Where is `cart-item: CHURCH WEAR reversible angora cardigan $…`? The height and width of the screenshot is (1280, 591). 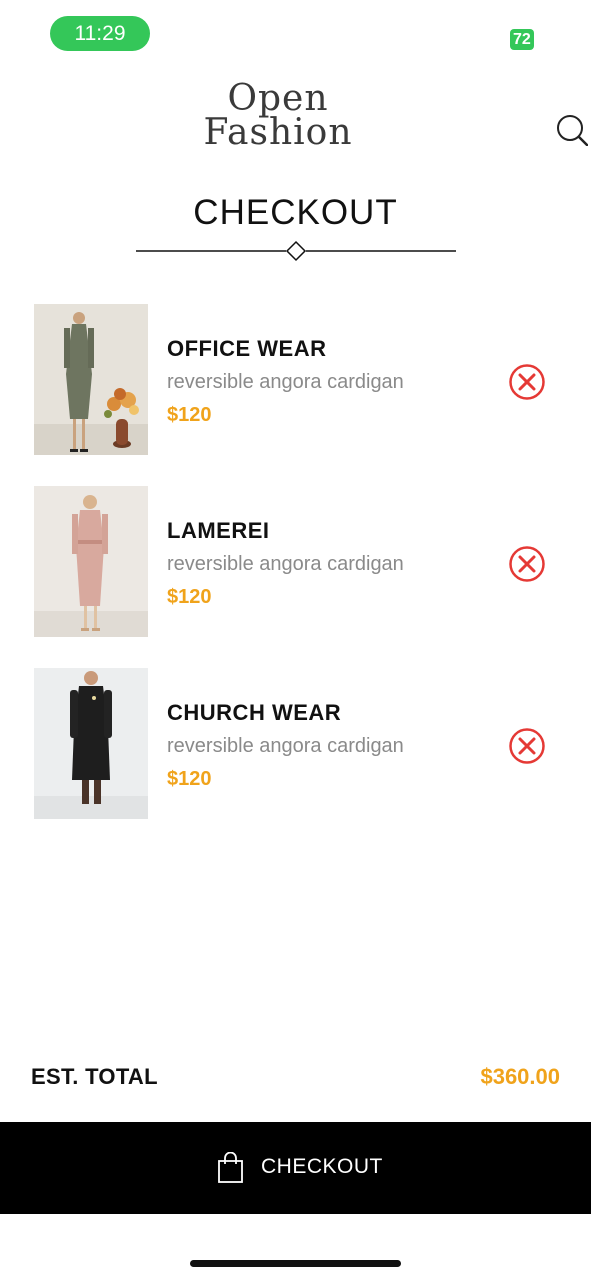
cart-item: CHURCH WEAR reversible angora cardigan $… is located at coordinates (295, 744).